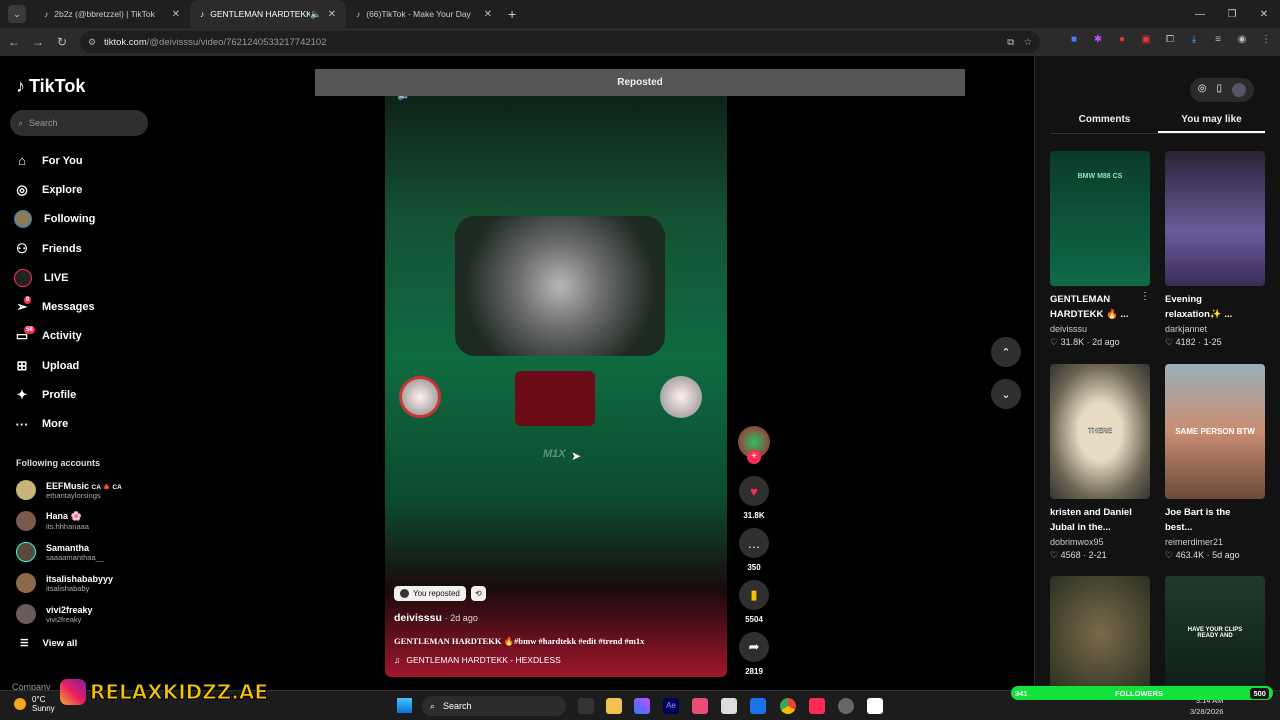  I want to click on taskbar-search: ⌕ Search, so click(494, 706).